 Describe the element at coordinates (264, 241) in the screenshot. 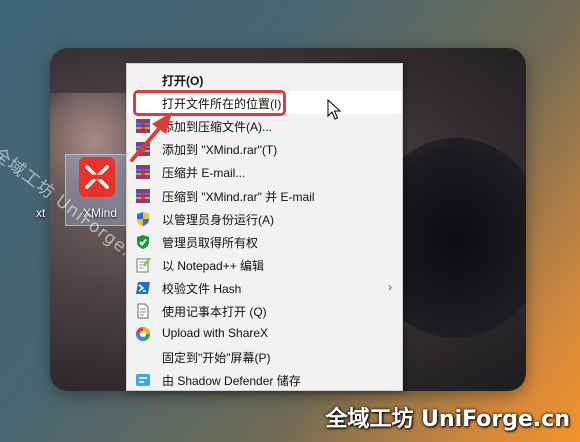

I see `context-menu-item-7: 管理员取得所有权` at that location.